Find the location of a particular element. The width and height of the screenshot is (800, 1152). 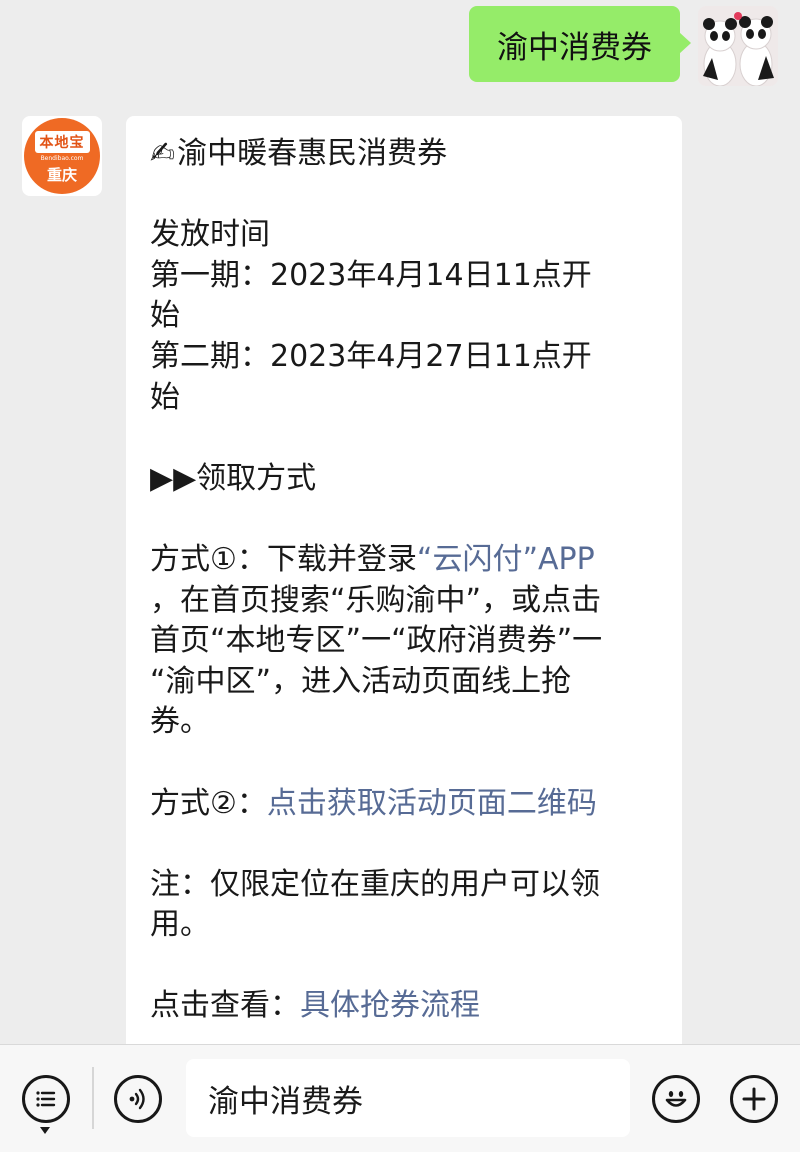

method1-line-3: 首页“本地专区”一“政府消费券”一 is located at coordinates (376, 641).